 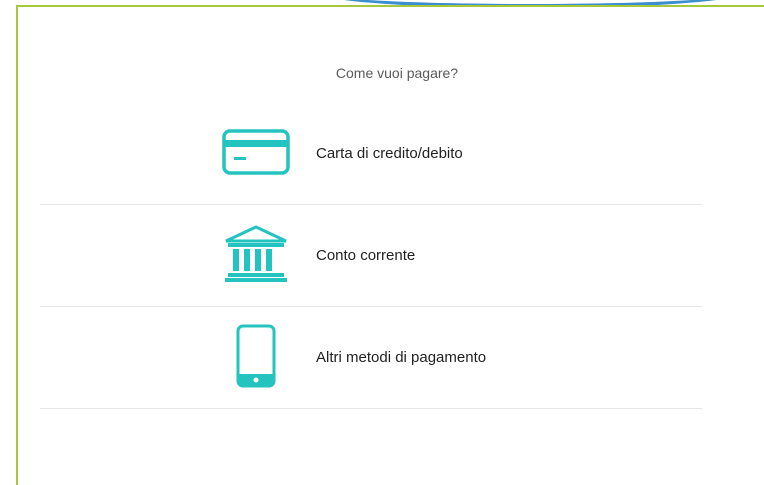 What do you see at coordinates (389, 153) in the screenshot?
I see `payment-option-card-label: Carta di credito/debito` at bounding box center [389, 153].